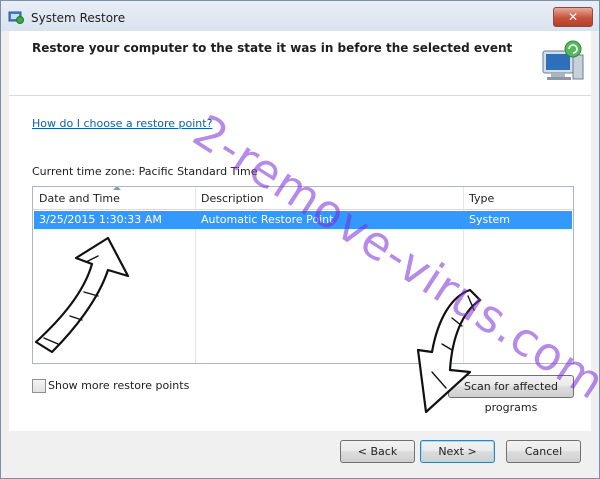 Image resolution: width=600 pixels, height=479 pixels. I want to click on column-description: Description, so click(232, 198).